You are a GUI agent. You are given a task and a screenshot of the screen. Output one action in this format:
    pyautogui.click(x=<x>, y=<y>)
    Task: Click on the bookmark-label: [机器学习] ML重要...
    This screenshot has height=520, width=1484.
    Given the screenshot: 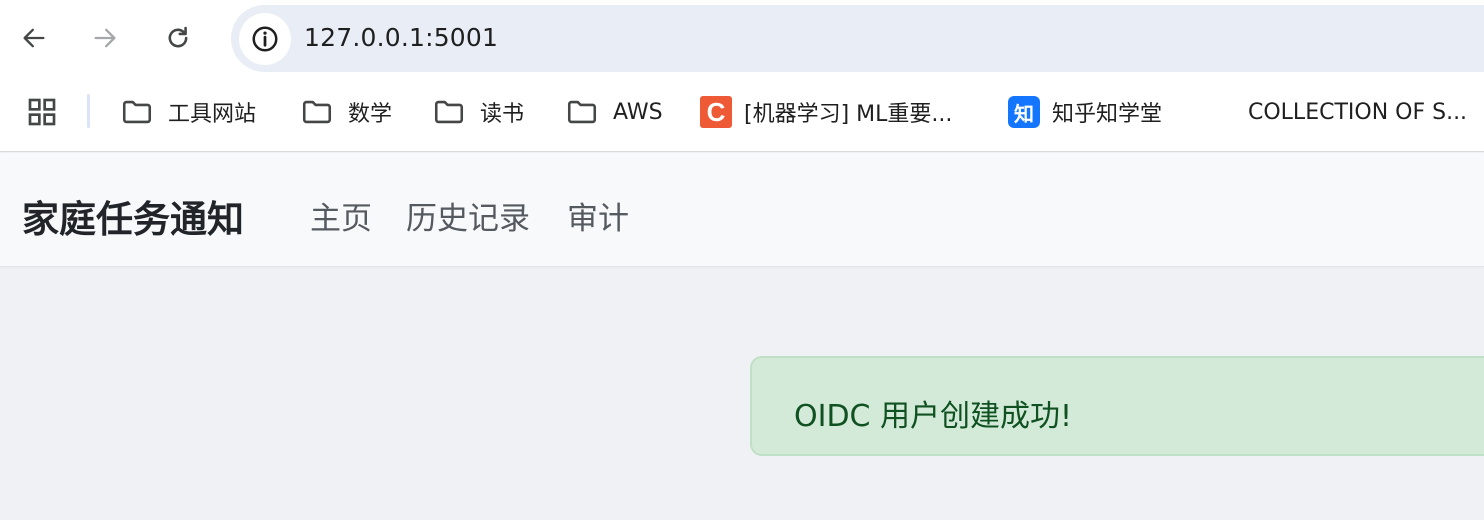 What is the action you would take?
    pyautogui.click(x=848, y=114)
    